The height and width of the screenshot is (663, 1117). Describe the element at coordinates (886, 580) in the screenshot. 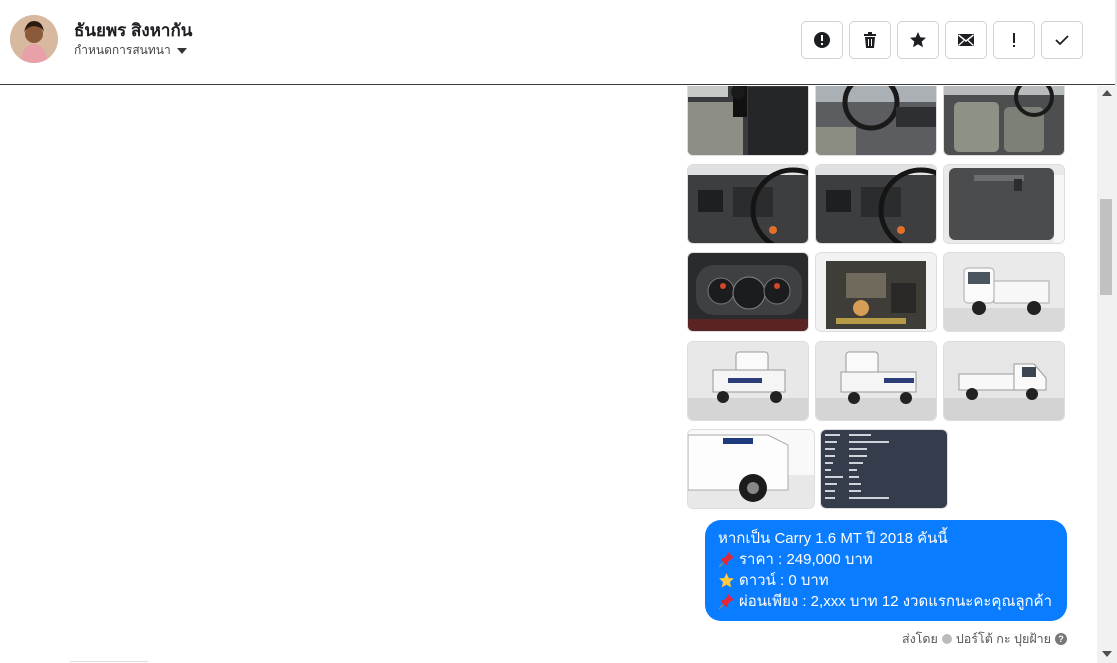

I see `message-line: ดาวน์ : 0 บาท` at that location.